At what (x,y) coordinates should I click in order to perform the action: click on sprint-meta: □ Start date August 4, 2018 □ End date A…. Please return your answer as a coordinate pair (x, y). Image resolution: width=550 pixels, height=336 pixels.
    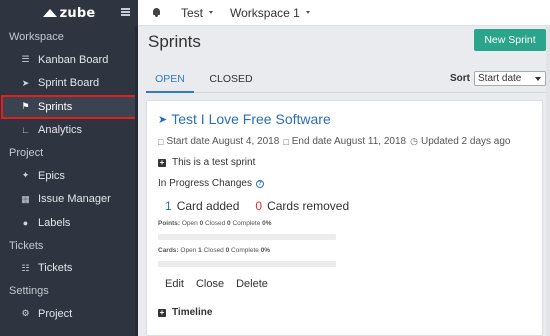
    Looking at the image, I should click on (334, 141).